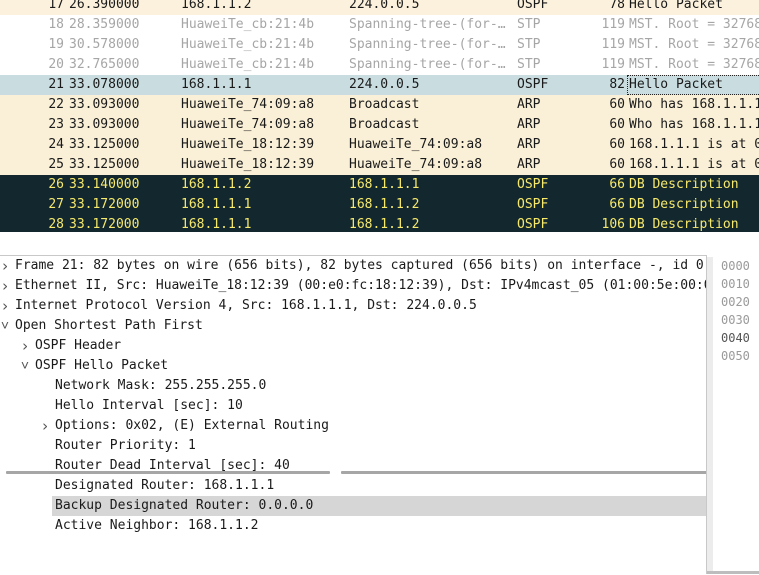 The height and width of the screenshot is (575, 759). Describe the element at coordinates (617, 84) in the screenshot. I see `packet-length: 82` at that location.